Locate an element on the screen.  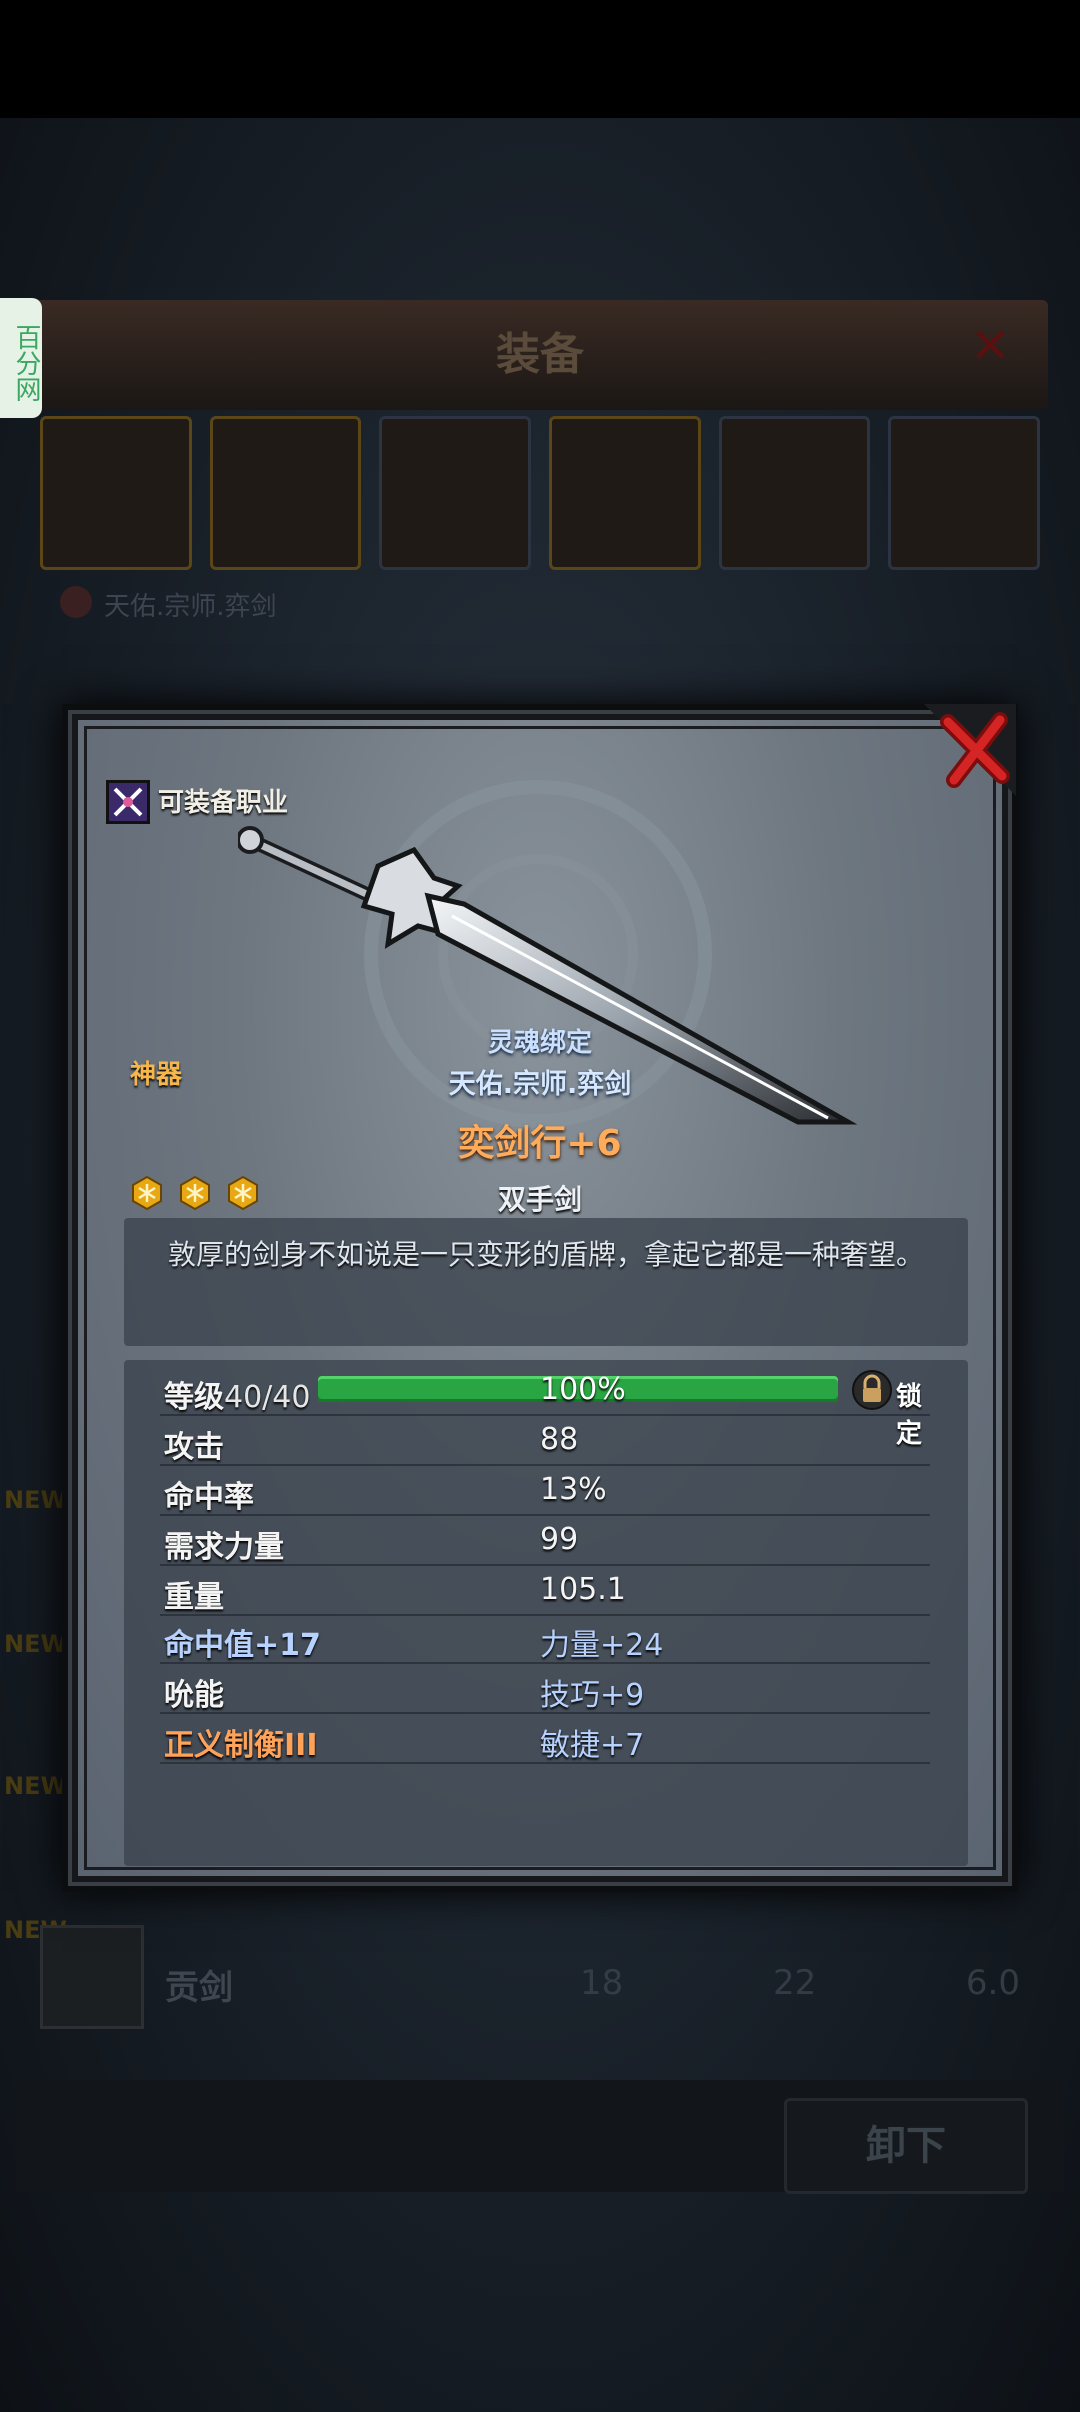
level-text: 等级 is located at coordinates (194, 1397).